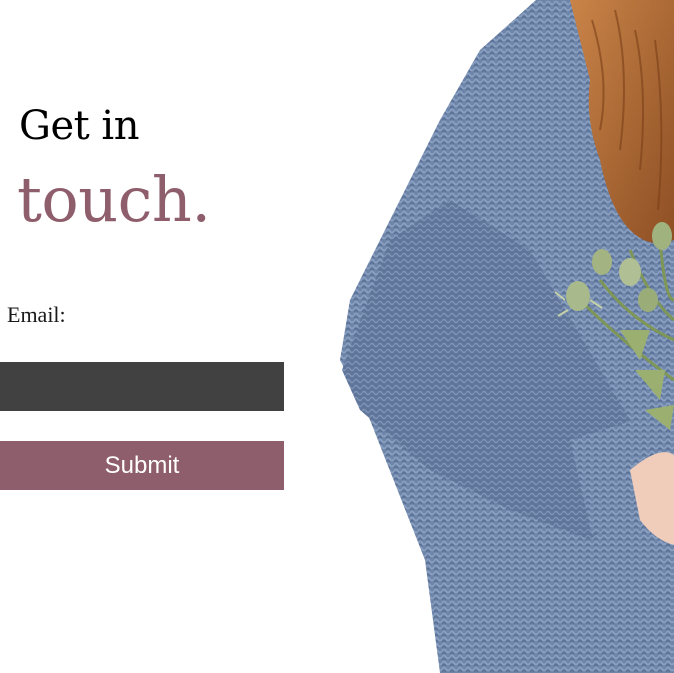 The height and width of the screenshot is (673, 674). Describe the element at coordinates (79, 126) in the screenshot. I see `heading-get-in: Get in` at that location.